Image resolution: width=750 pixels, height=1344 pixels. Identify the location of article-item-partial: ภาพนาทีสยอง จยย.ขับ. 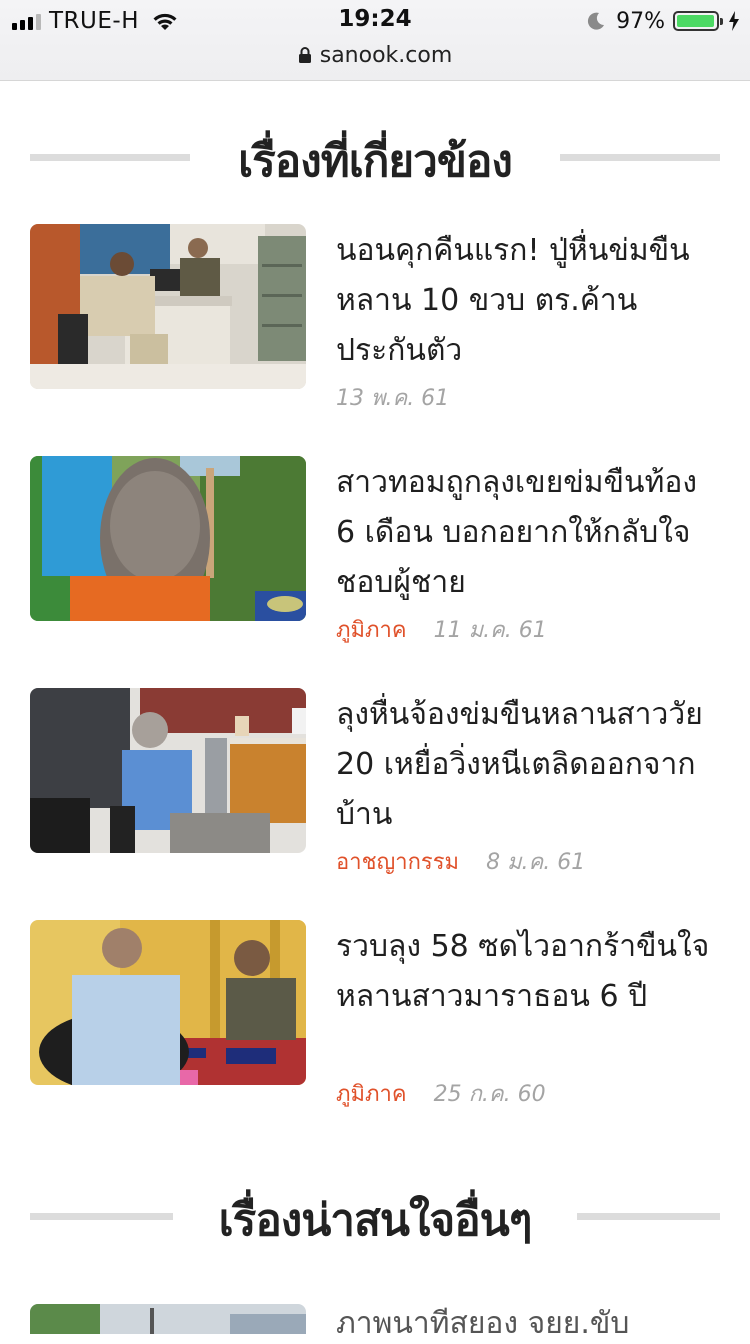
(375, 1322).